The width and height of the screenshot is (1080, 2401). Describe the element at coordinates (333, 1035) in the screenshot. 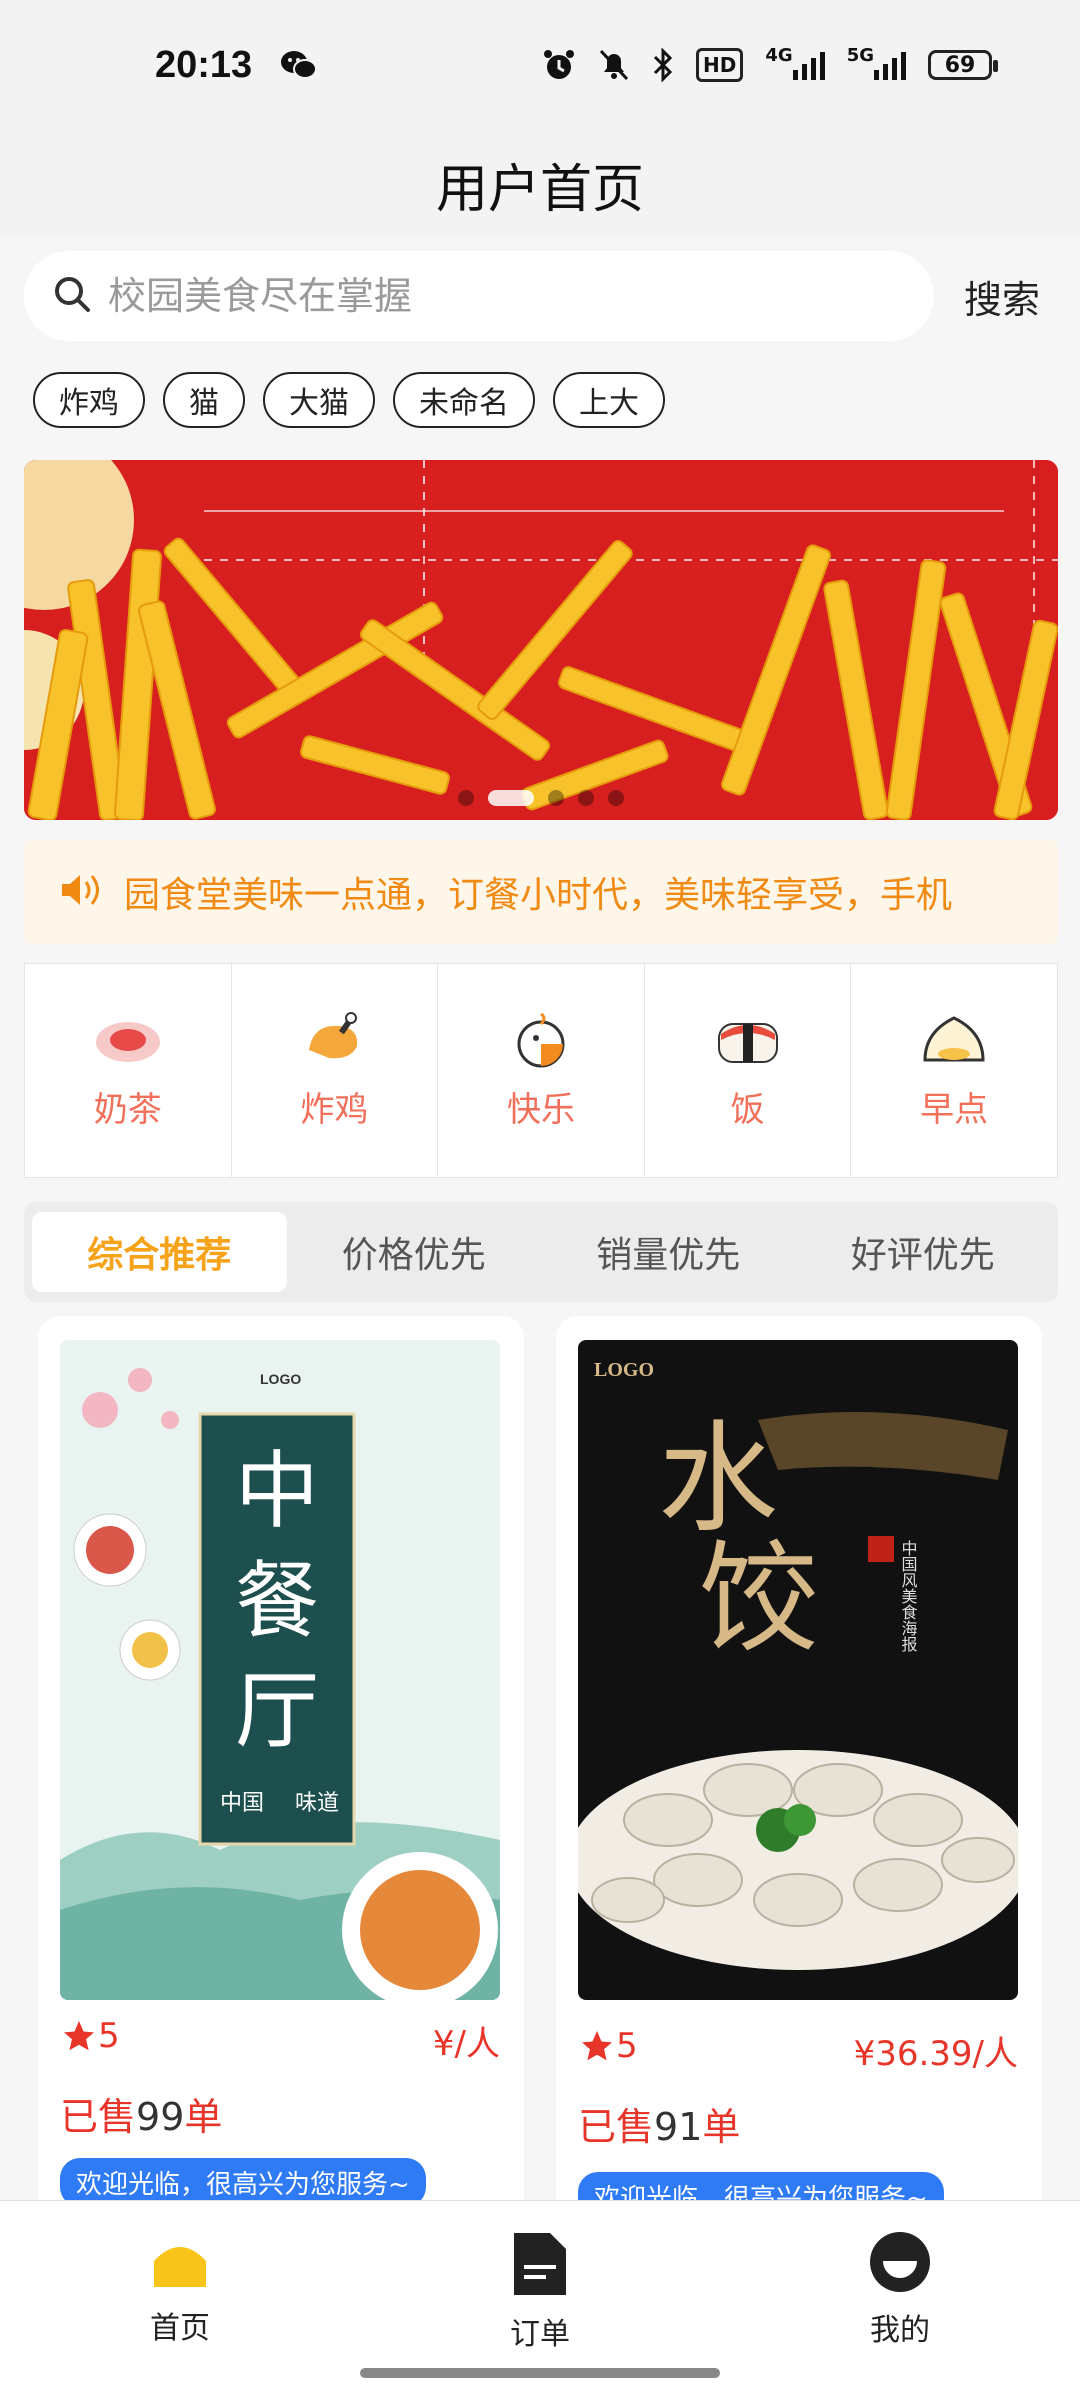

I see `fried-chicken-icon` at that location.